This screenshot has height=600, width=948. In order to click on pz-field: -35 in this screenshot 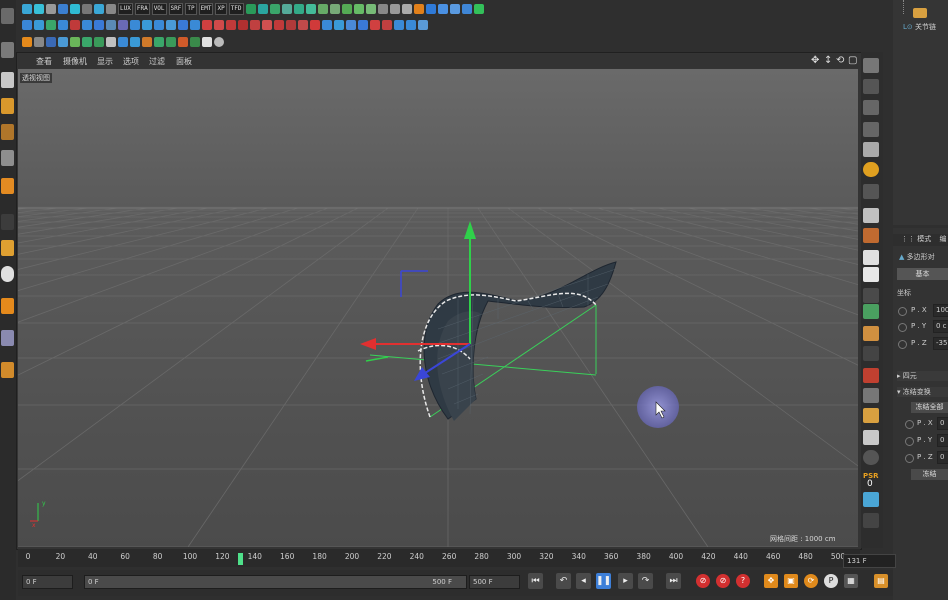, I will do `click(940, 343)`.